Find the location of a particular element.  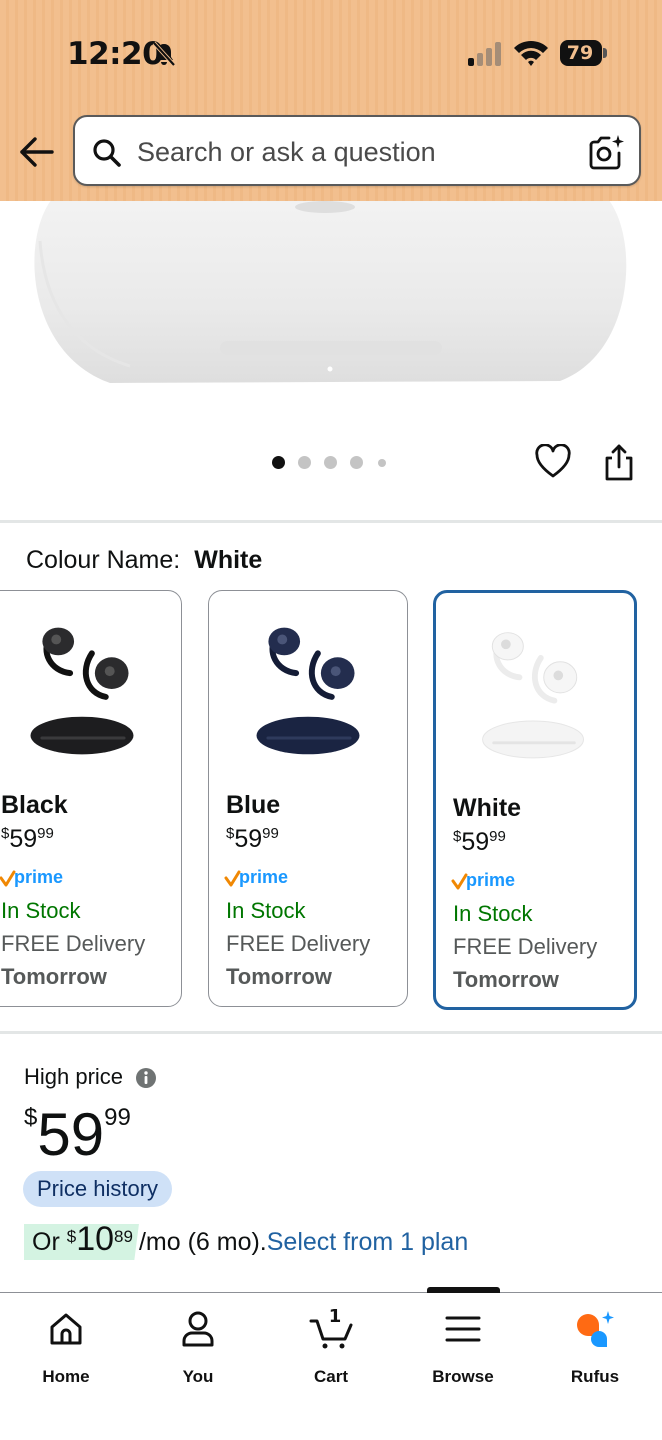

nav-cart: 1 Cart is located at coordinates (331, 1352).